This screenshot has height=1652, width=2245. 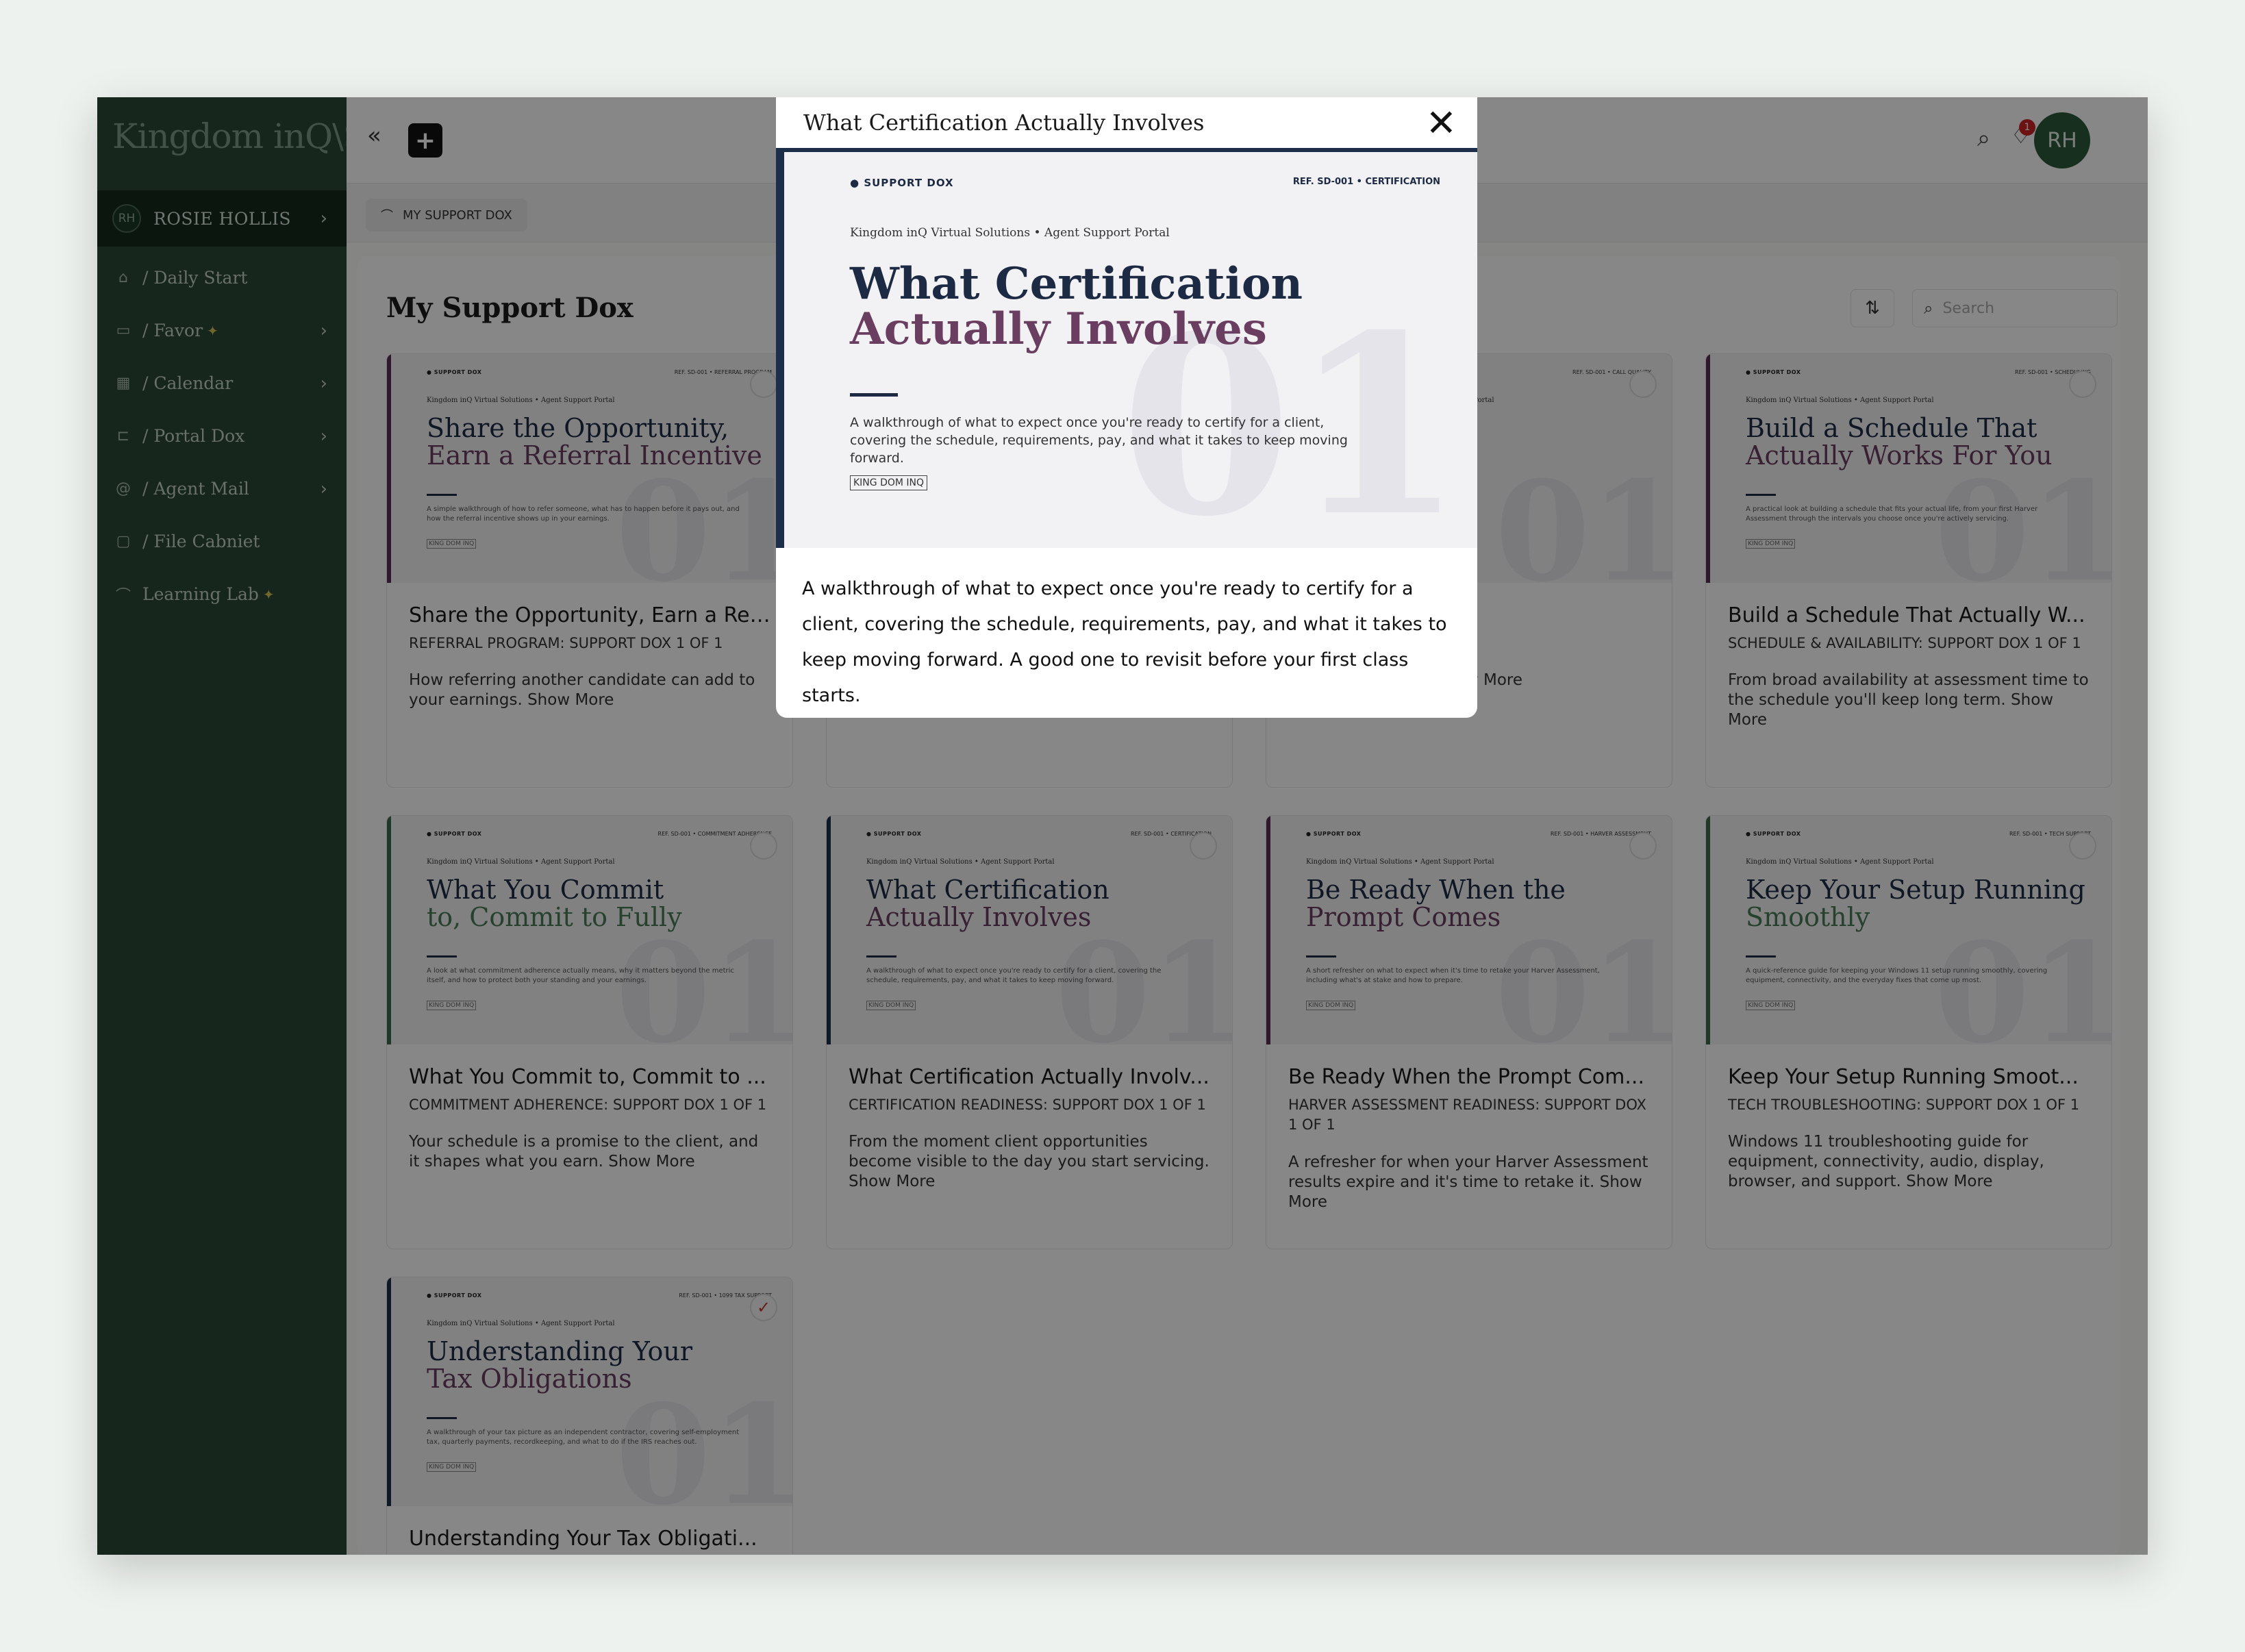 I want to click on cover-badge: ● SUPPORT DOX, so click(x=902, y=183).